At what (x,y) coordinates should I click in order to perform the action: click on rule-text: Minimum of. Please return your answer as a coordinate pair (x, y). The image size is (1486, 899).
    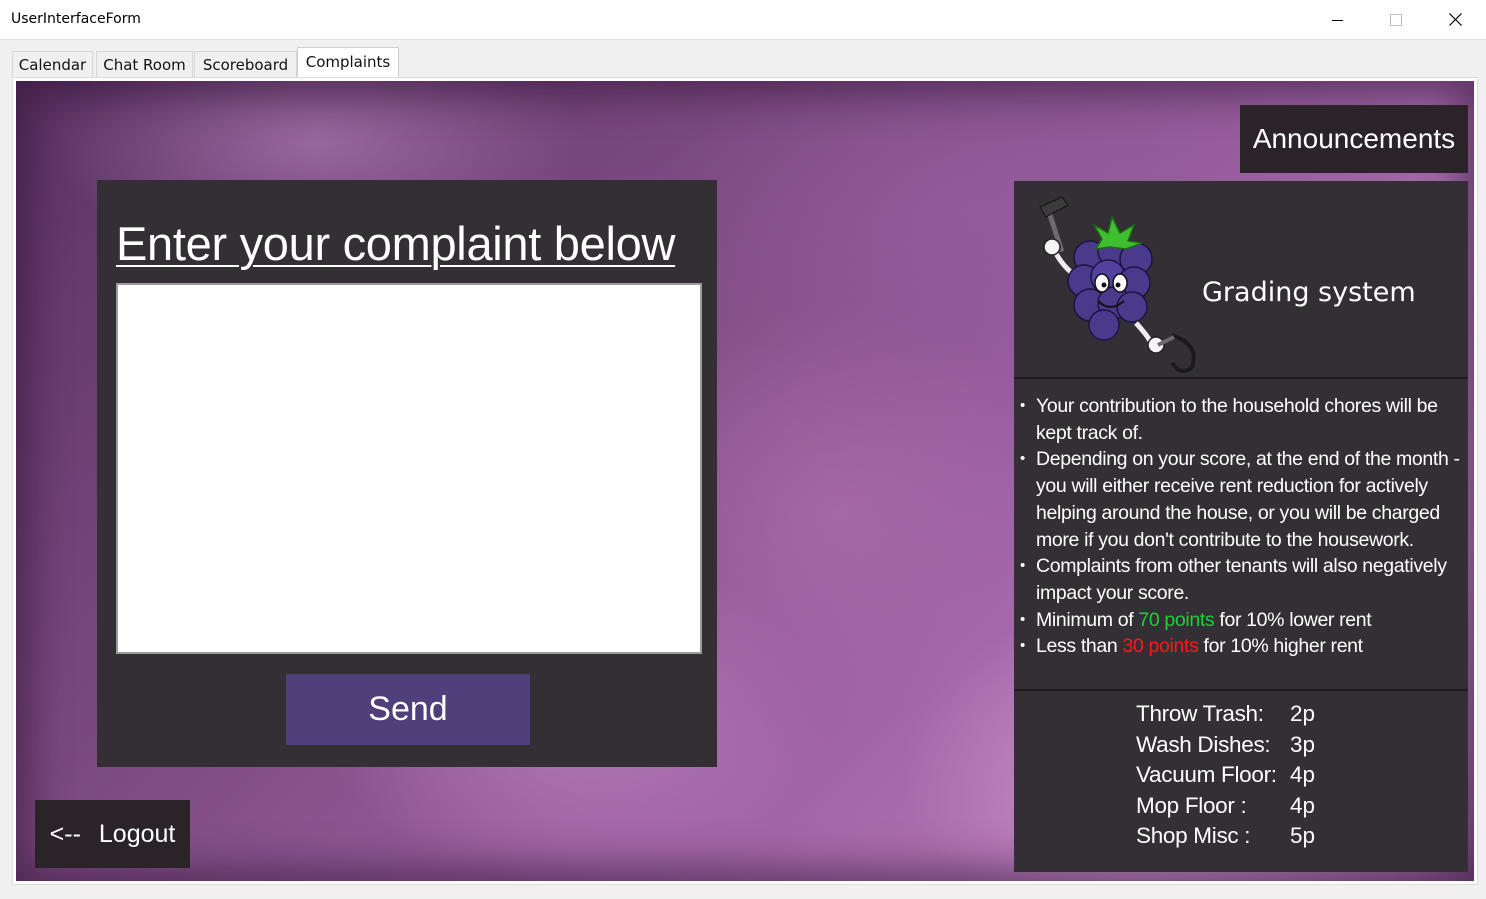
    Looking at the image, I should click on (1087, 619).